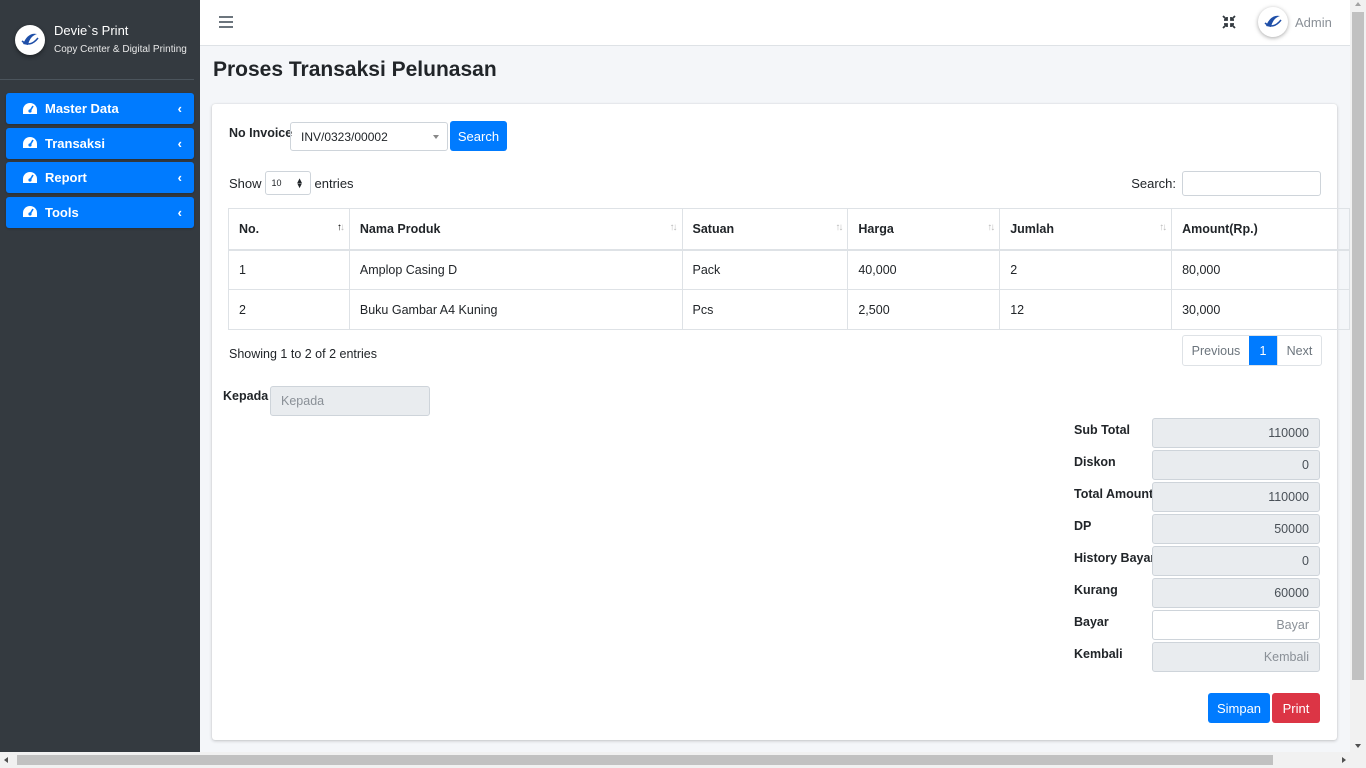 Image resolution: width=1366 pixels, height=768 pixels. What do you see at coordinates (1299, 350) in the screenshot?
I see `pagination-next: Next` at bounding box center [1299, 350].